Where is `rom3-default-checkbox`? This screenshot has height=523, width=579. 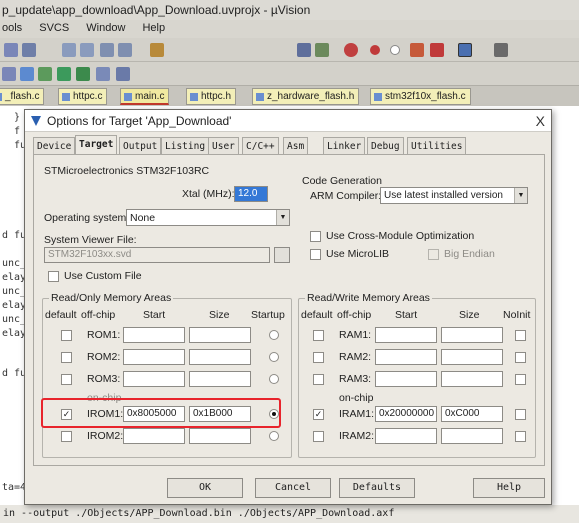
rom3-default-checkbox is located at coordinates (66, 379).